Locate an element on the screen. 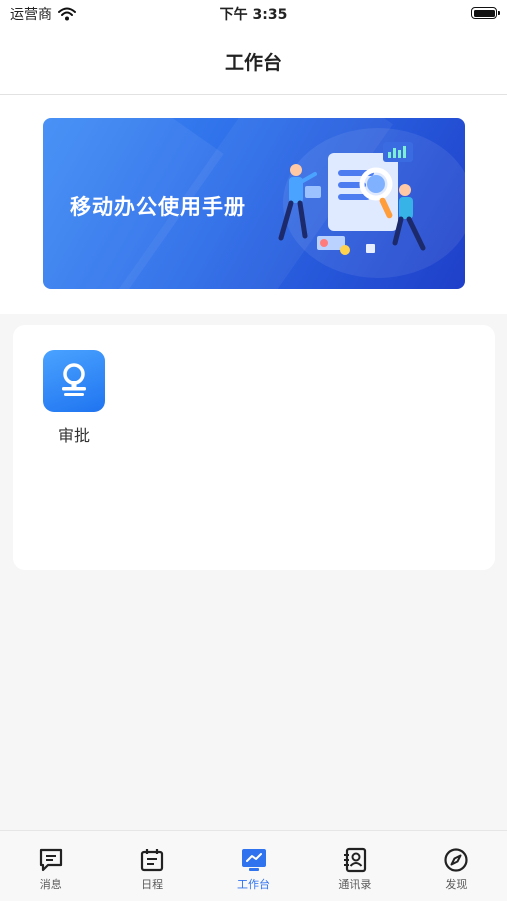 This screenshot has width=507, height=901. tab-contacts: 通讯录 is located at coordinates (354, 866).